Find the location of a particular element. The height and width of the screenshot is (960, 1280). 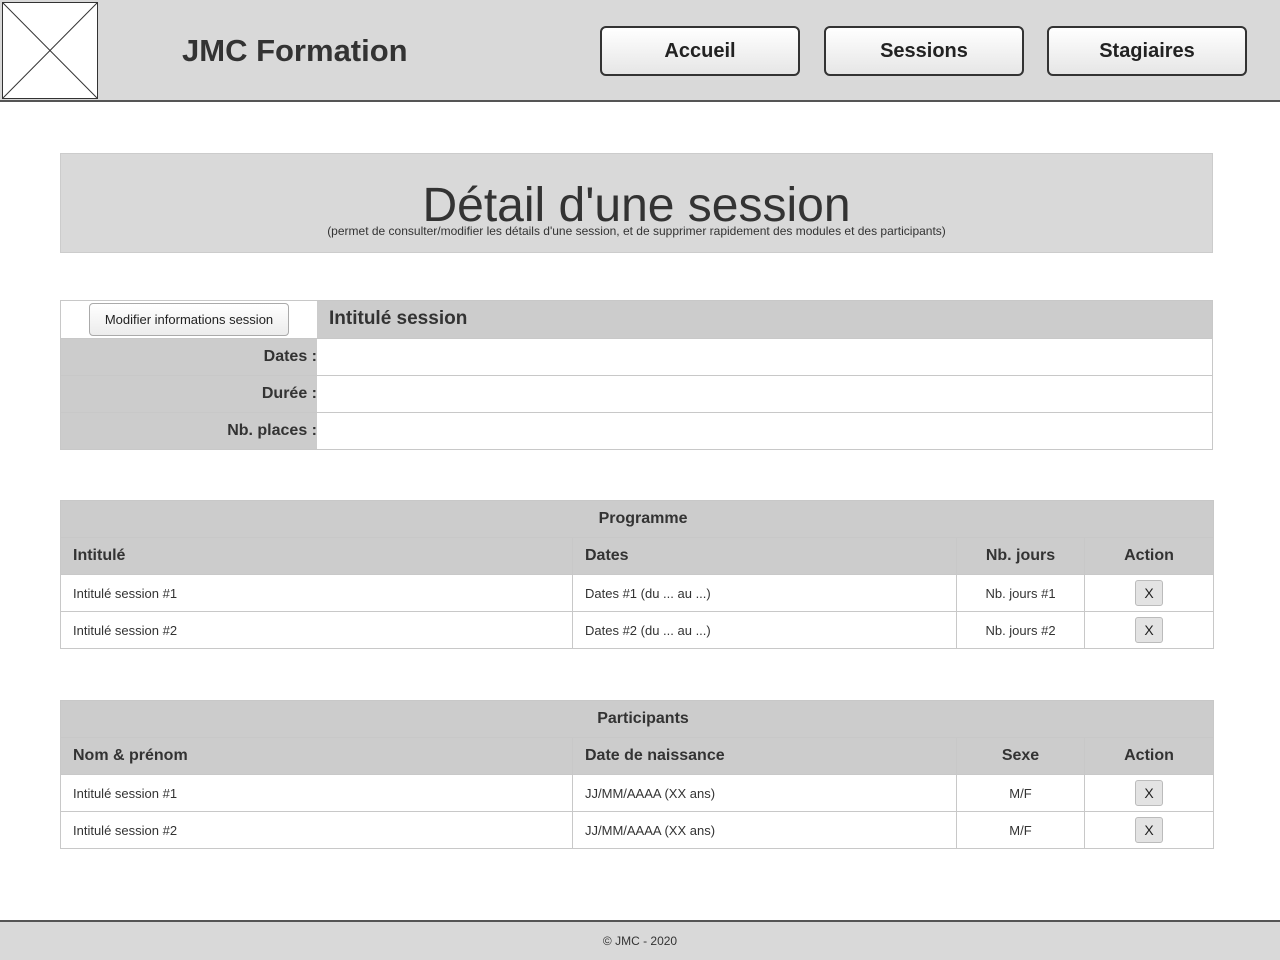

places-label: Nb. places : is located at coordinates (189, 431).